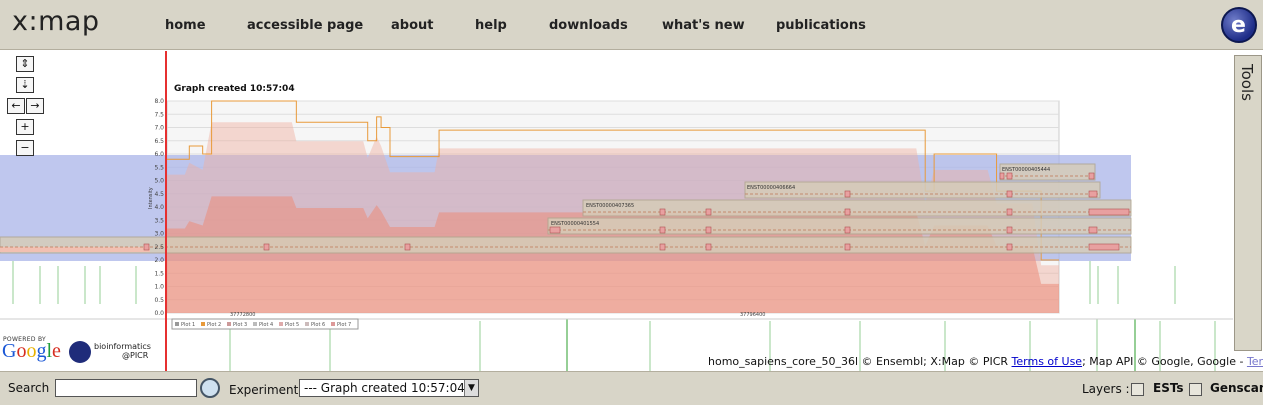  What do you see at coordinates (575, 224) in the screenshot?
I see `transcript-label-4: ENST00000401554` at bounding box center [575, 224].